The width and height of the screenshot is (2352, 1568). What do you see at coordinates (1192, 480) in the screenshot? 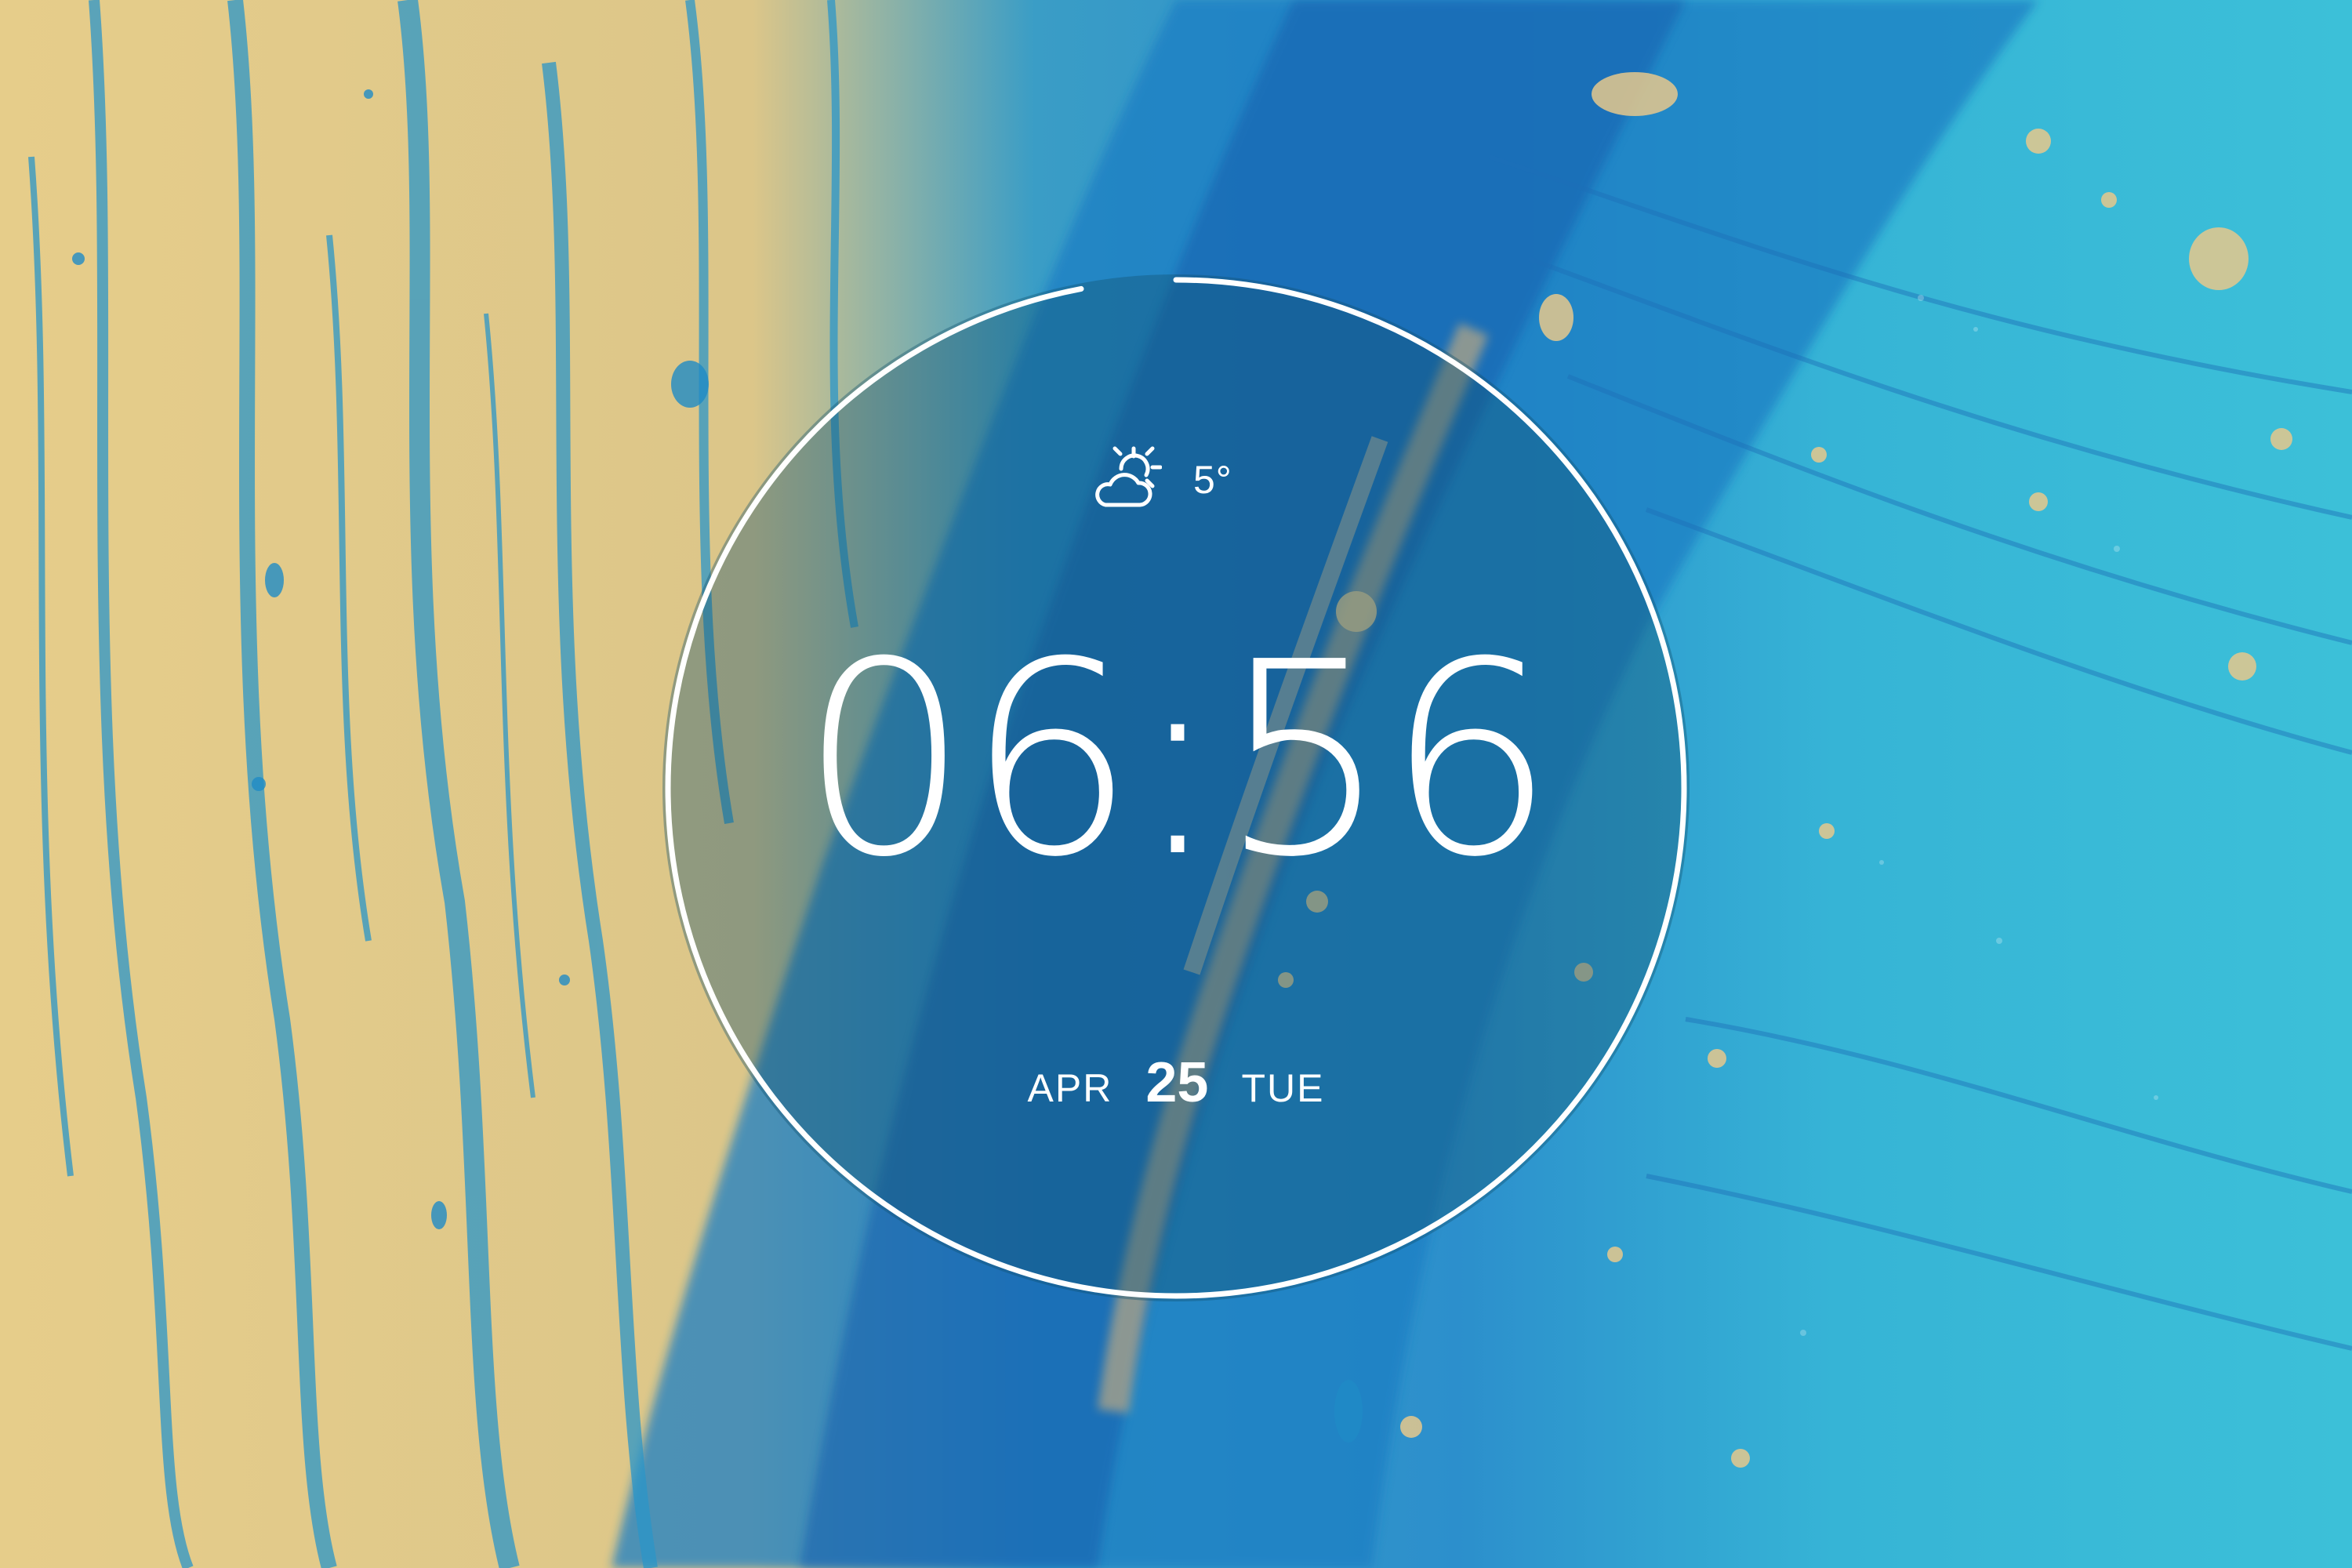
I see `weather-widget: 5°` at bounding box center [1192, 480].